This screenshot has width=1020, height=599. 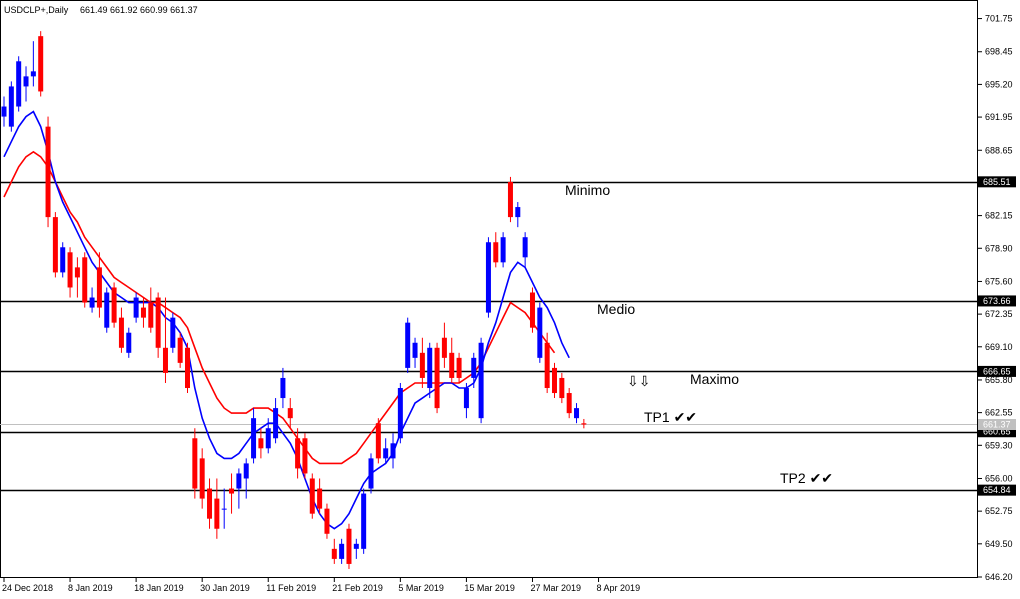 What do you see at coordinates (999, 52) in the screenshot?
I see `y-tick-label: 698.45` at bounding box center [999, 52].